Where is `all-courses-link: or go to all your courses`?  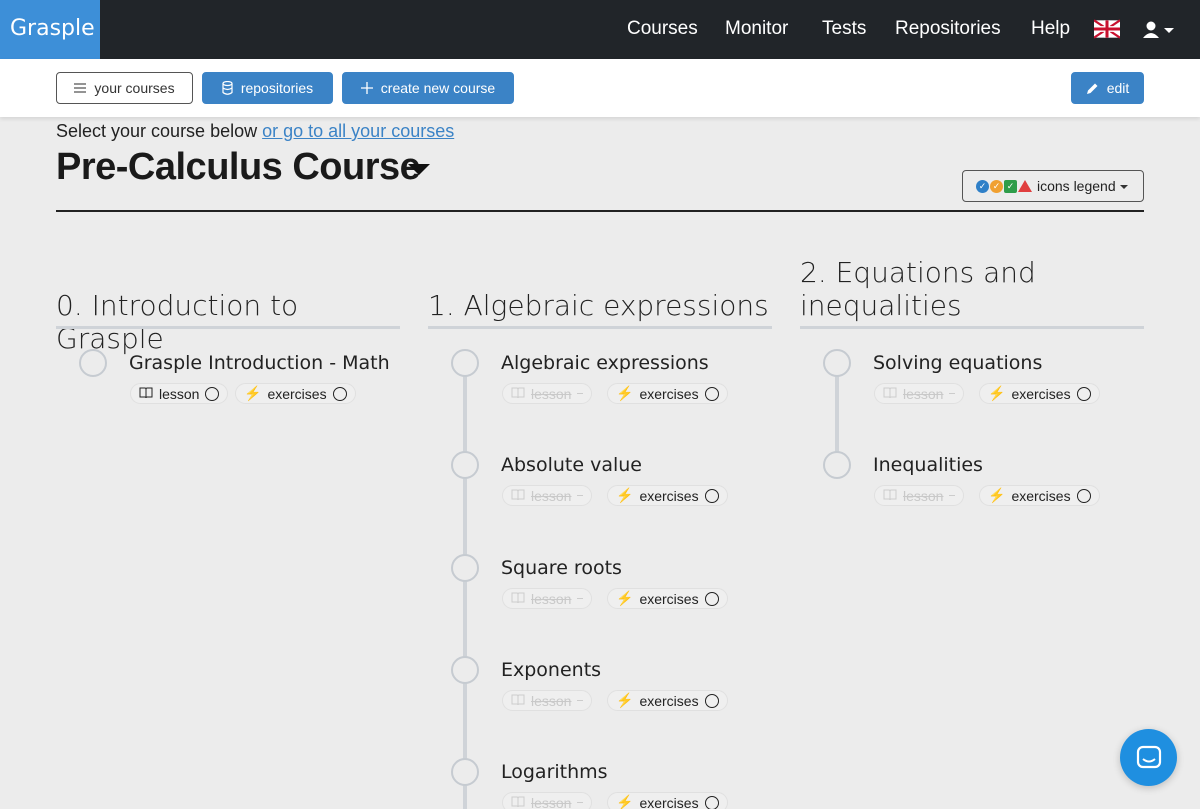 all-courses-link: or go to all your courses is located at coordinates (358, 131).